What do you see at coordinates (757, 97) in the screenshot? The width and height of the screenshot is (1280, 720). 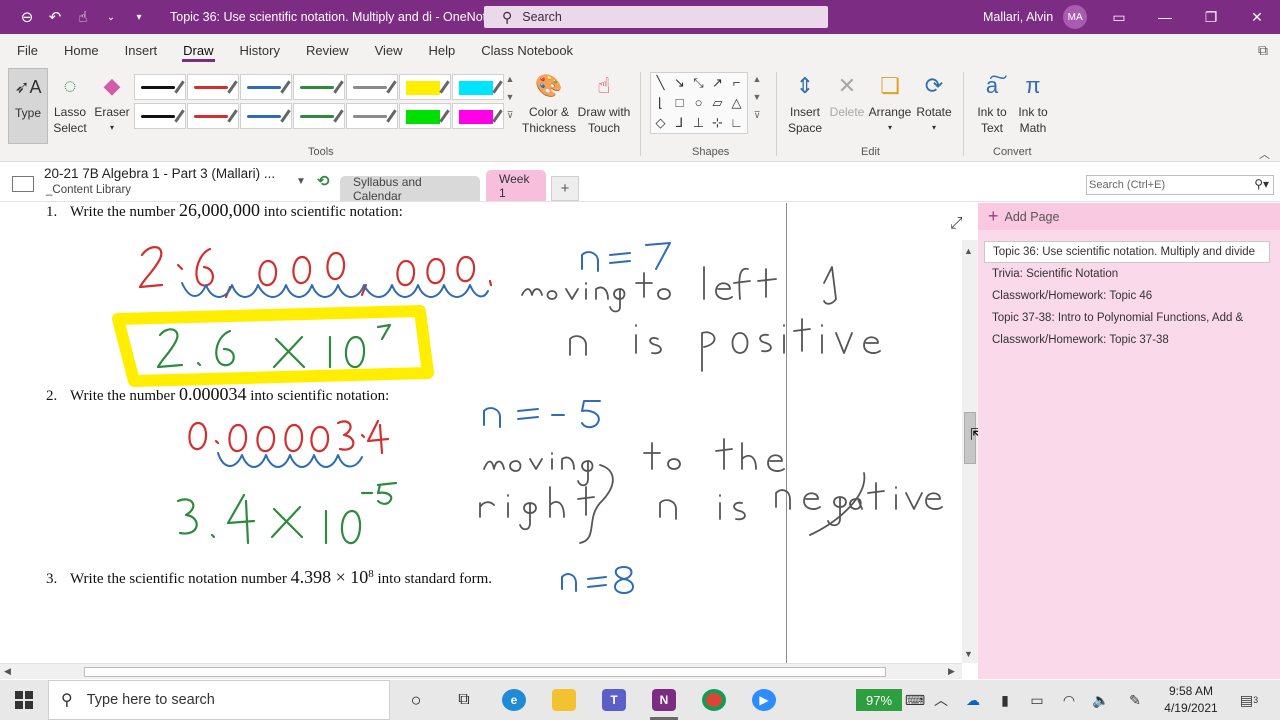 I see `shapes-scroll-down-icon: ▼` at bounding box center [757, 97].